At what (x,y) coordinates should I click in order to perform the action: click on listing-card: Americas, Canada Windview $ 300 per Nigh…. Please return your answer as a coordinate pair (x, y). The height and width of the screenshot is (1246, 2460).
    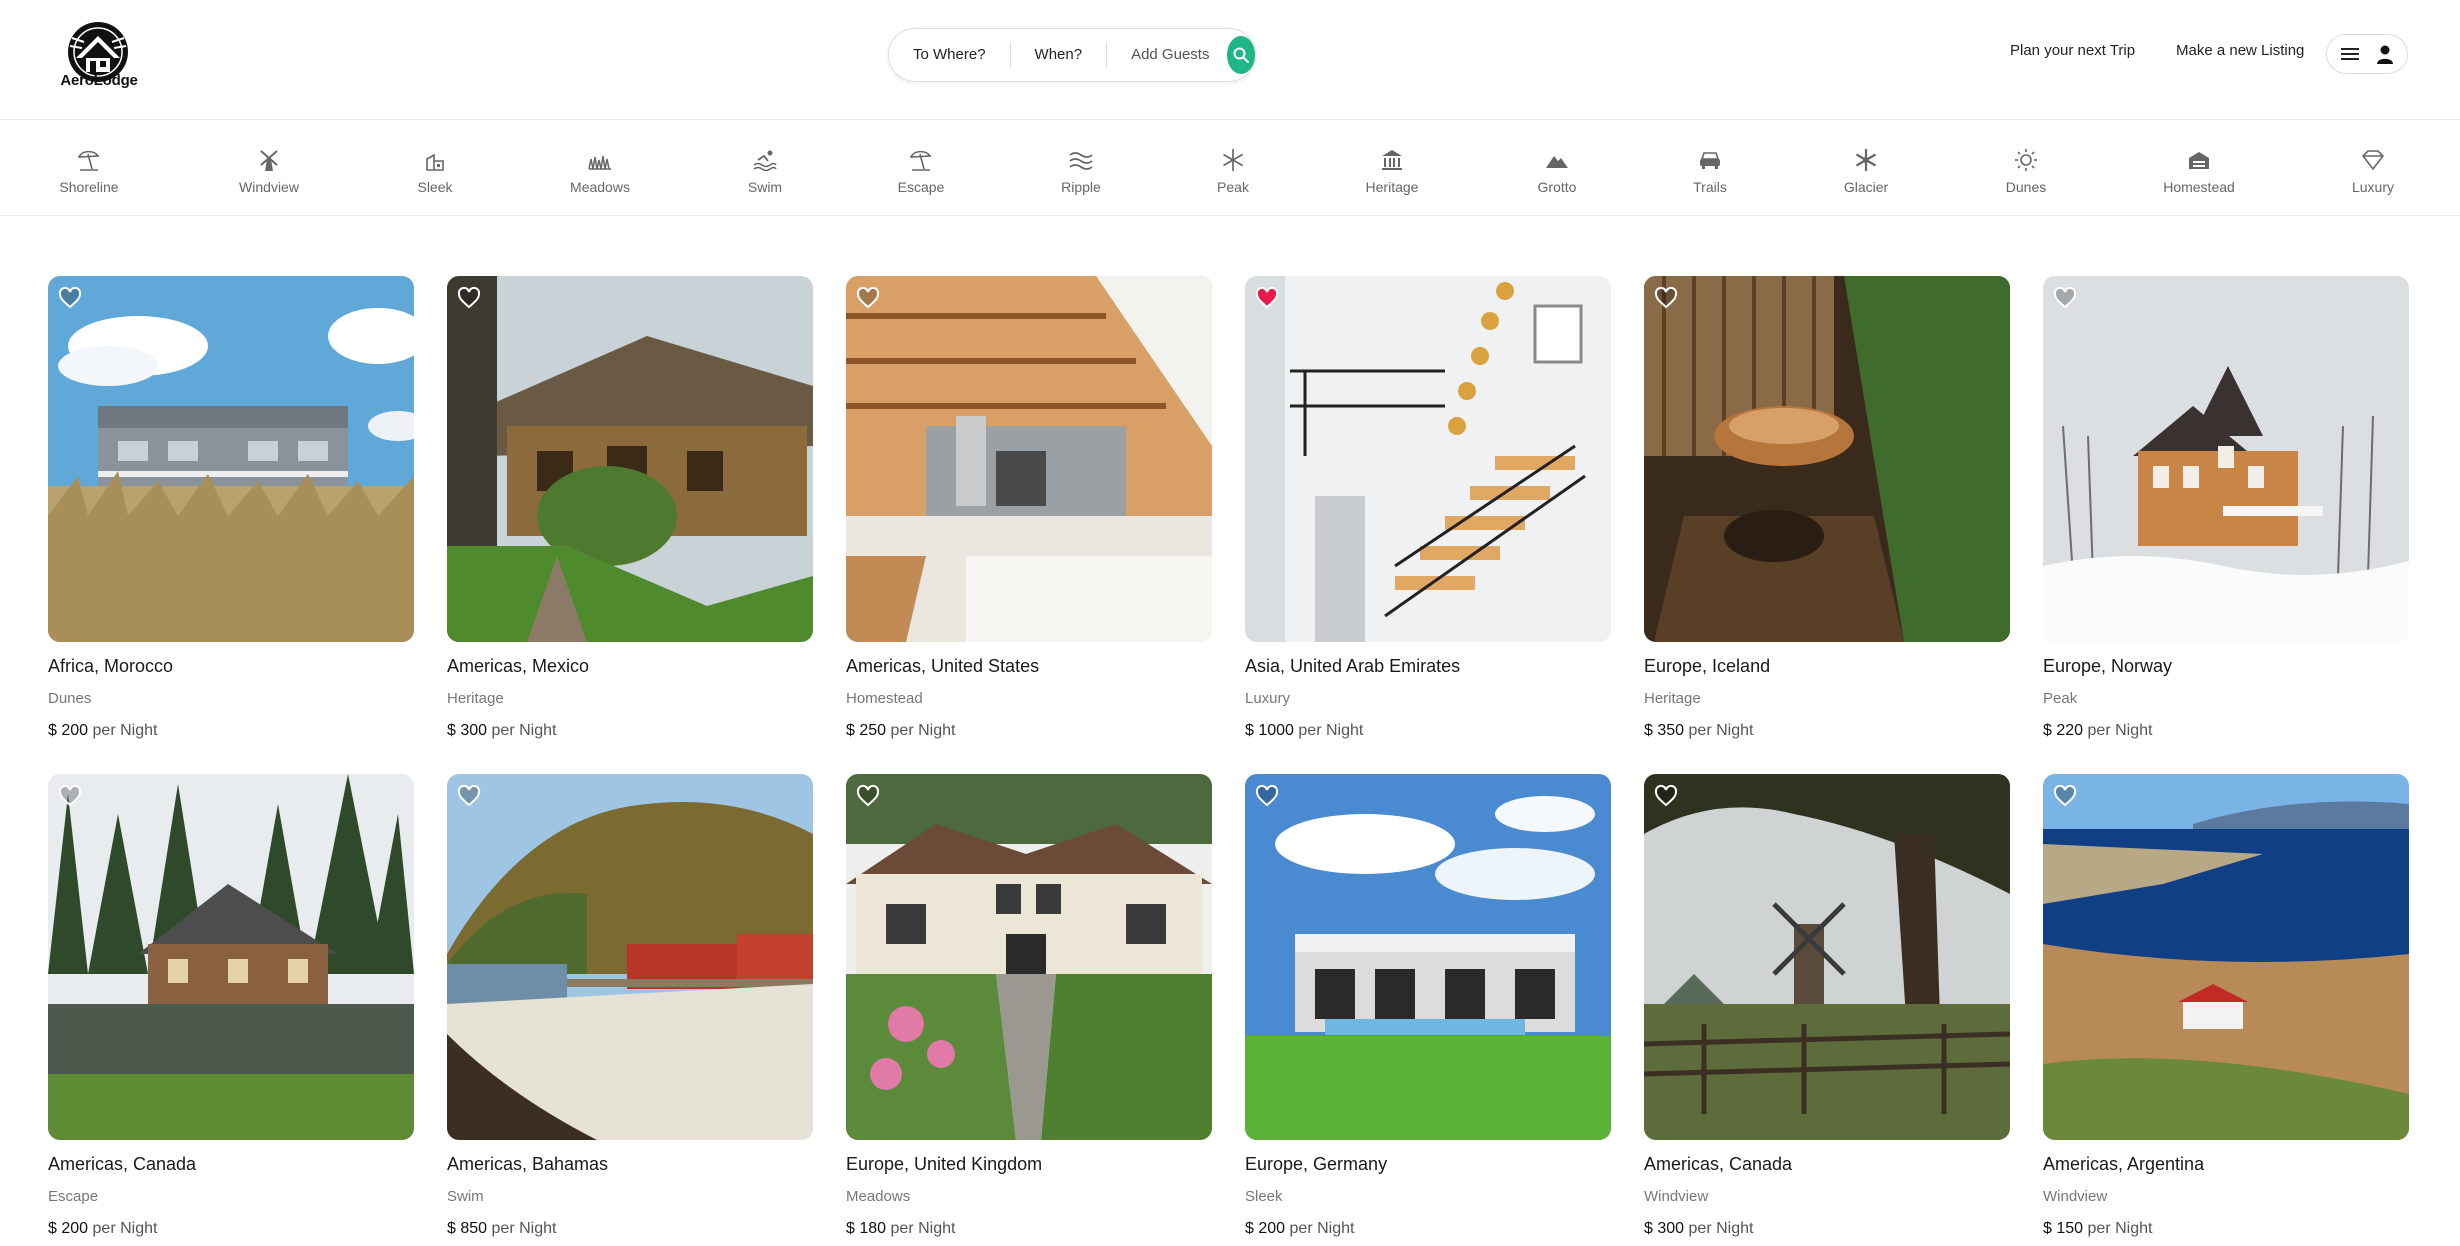
    Looking at the image, I should click on (1827, 1009).